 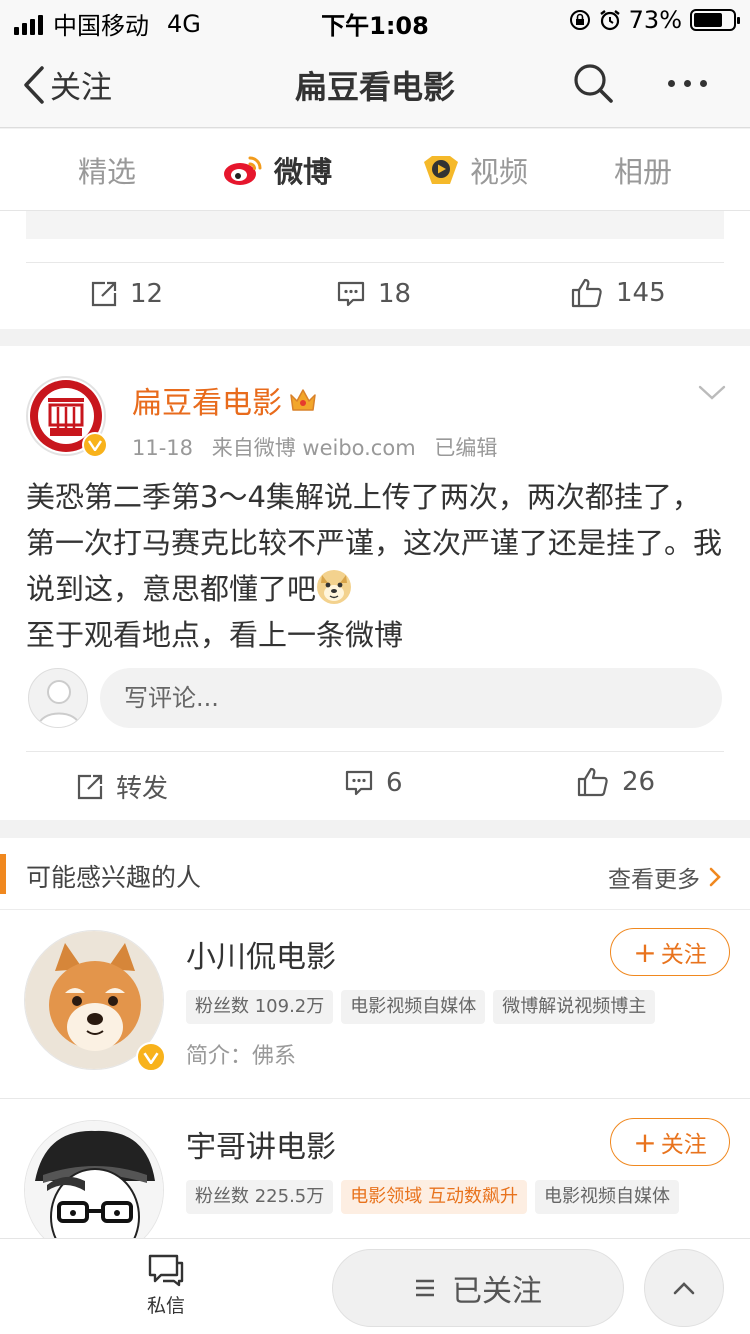 What do you see at coordinates (579, 20) in the screenshot?
I see `rotation-lock-icon` at bounding box center [579, 20].